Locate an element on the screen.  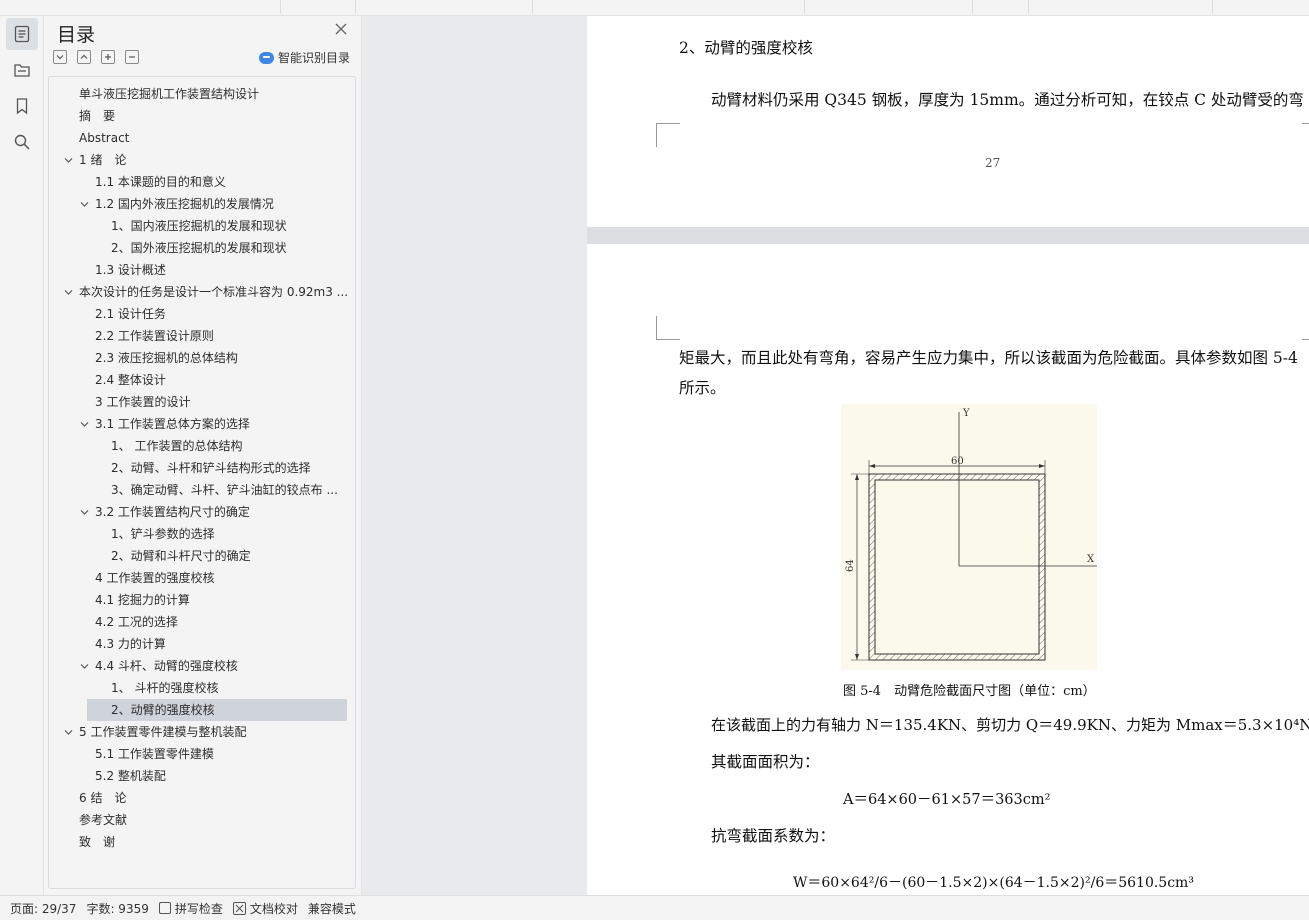
toc-item: 1、 工作装置的总体结构 is located at coordinates (202, 446).